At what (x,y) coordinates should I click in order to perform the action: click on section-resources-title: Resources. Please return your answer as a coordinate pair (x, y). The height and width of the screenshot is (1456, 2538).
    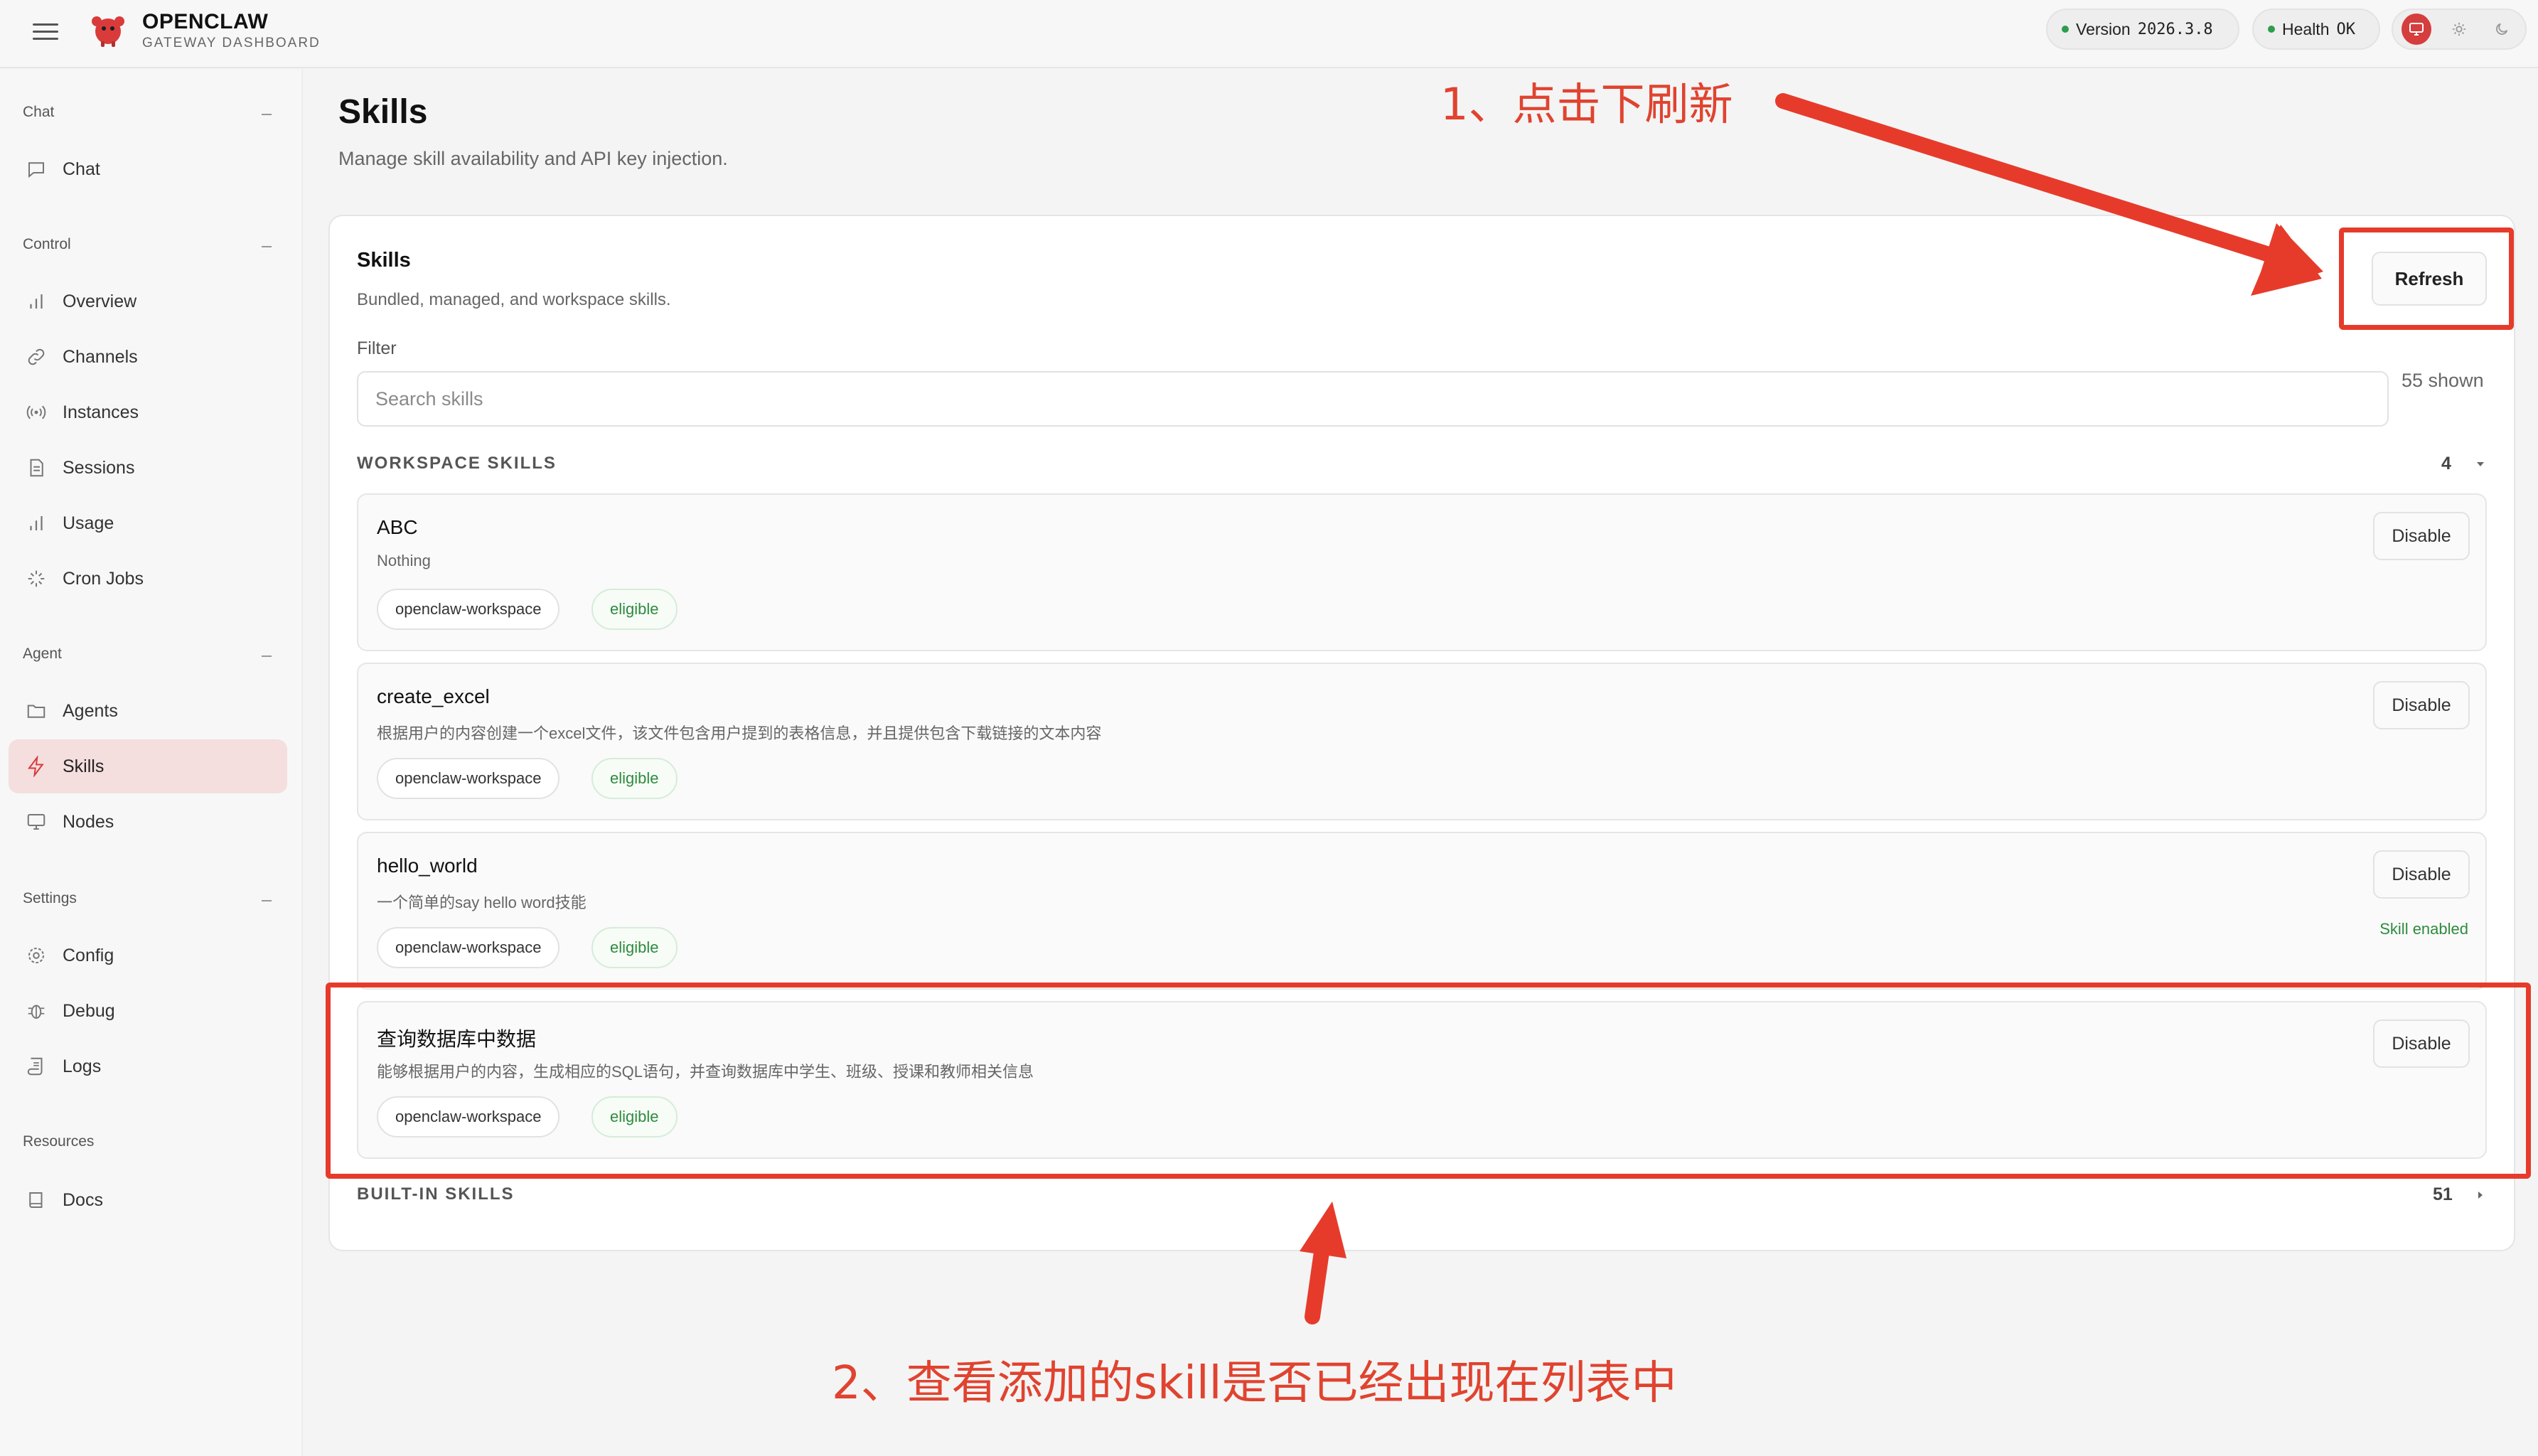
    Looking at the image, I should click on (59, 1142).